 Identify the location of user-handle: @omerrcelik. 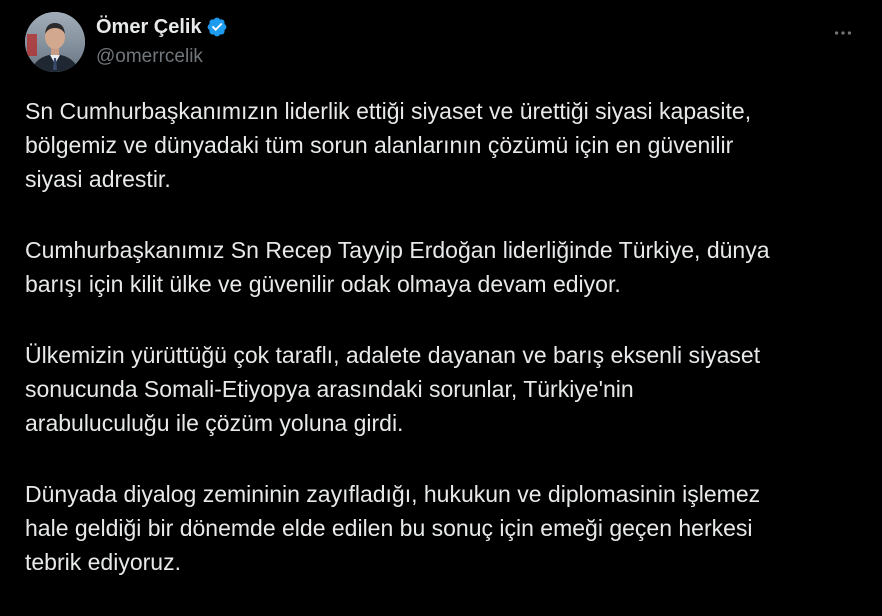
(149, 57).